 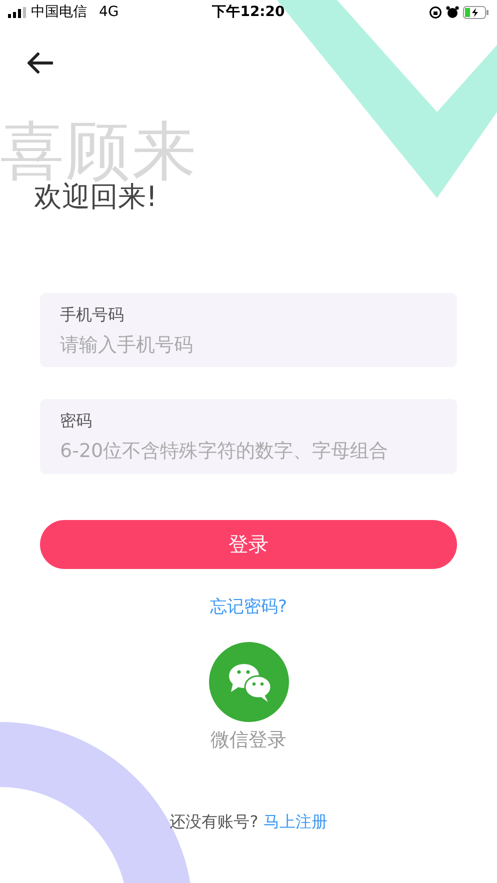 What do you see at coordinates (248, 682) in the screenshot?
I see `wechat-icon` at bounding box center [248, 682].